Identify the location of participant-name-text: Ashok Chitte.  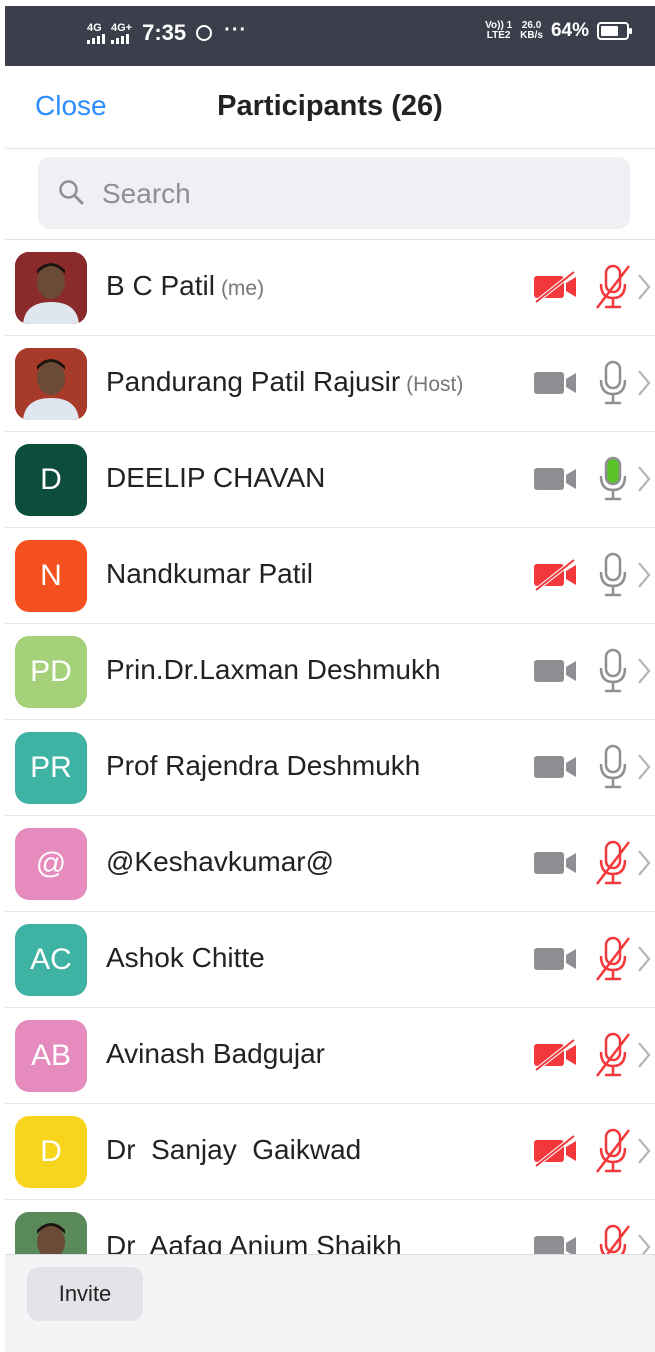
(185, 957).